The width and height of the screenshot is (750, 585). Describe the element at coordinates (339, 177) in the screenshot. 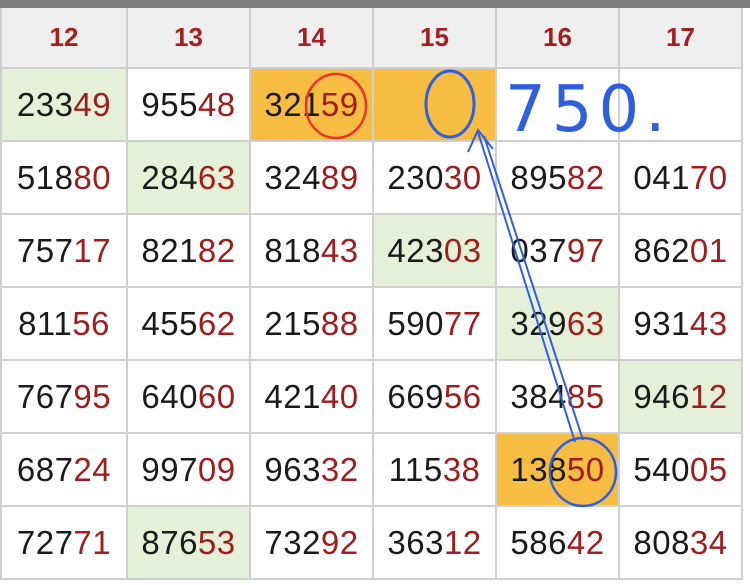

I see `number-suffix: 89` at that location.